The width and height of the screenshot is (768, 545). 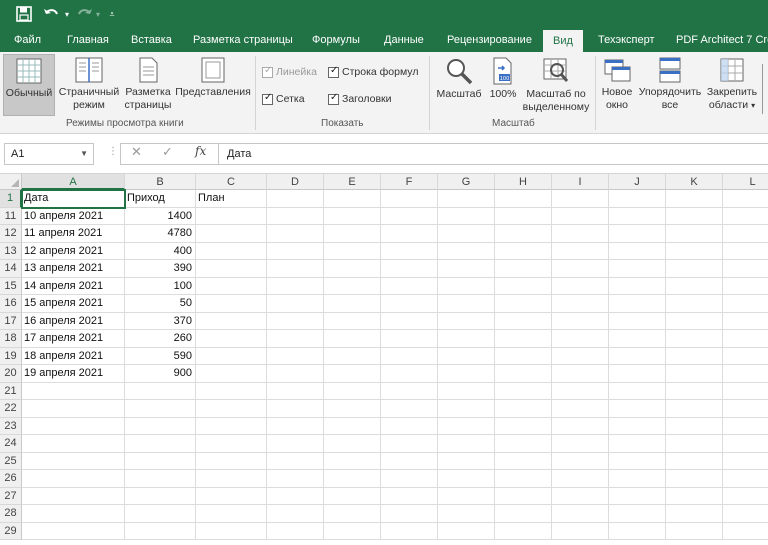 I want to click on grid-cell: 260, so click(x=160, y=339).